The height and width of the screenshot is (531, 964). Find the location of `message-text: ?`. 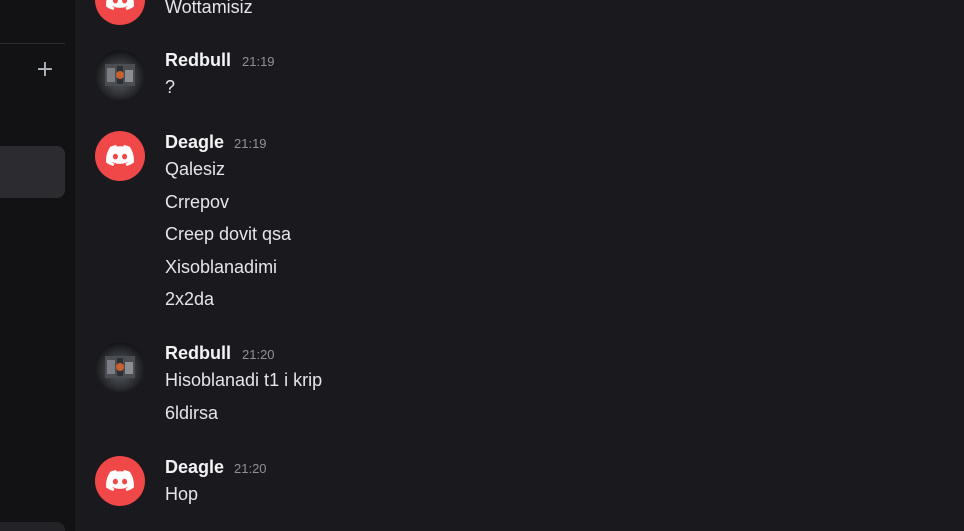

message-text: ? is located at coordinates (170, 87).